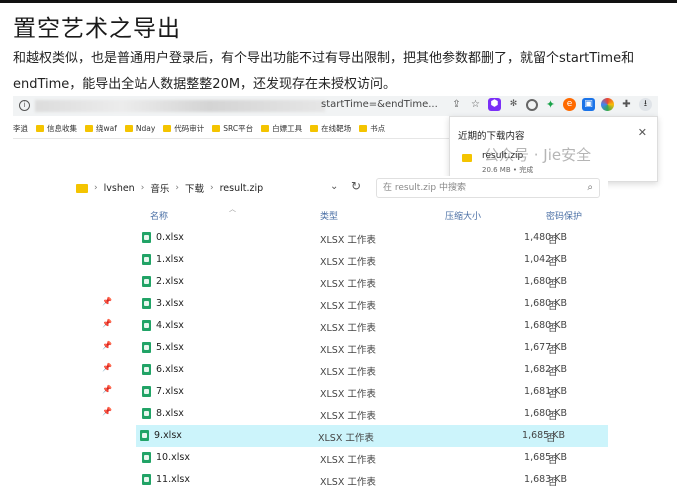  What do you see at coordinates (330, 128) in the screenshot?
I see `bookmark-item: 在线靶场` at bounding box center [330, 128].